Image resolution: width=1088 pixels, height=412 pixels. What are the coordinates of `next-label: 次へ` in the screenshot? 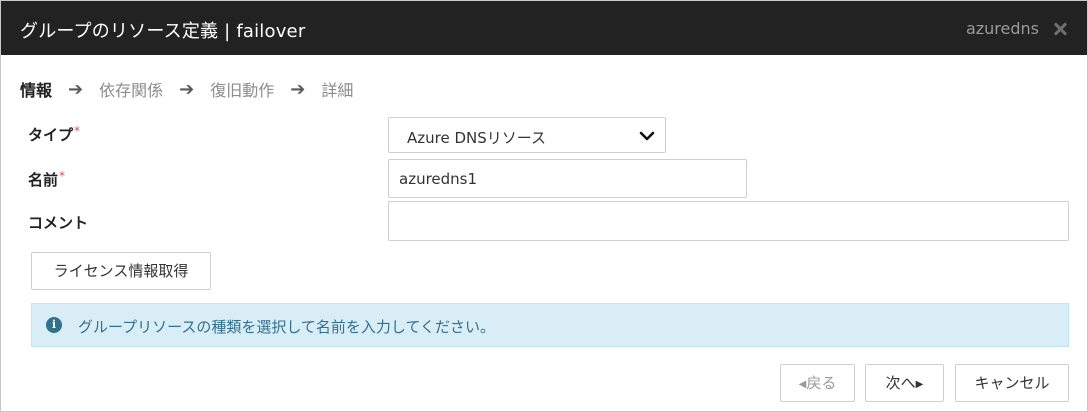 It's located at (900, 383).